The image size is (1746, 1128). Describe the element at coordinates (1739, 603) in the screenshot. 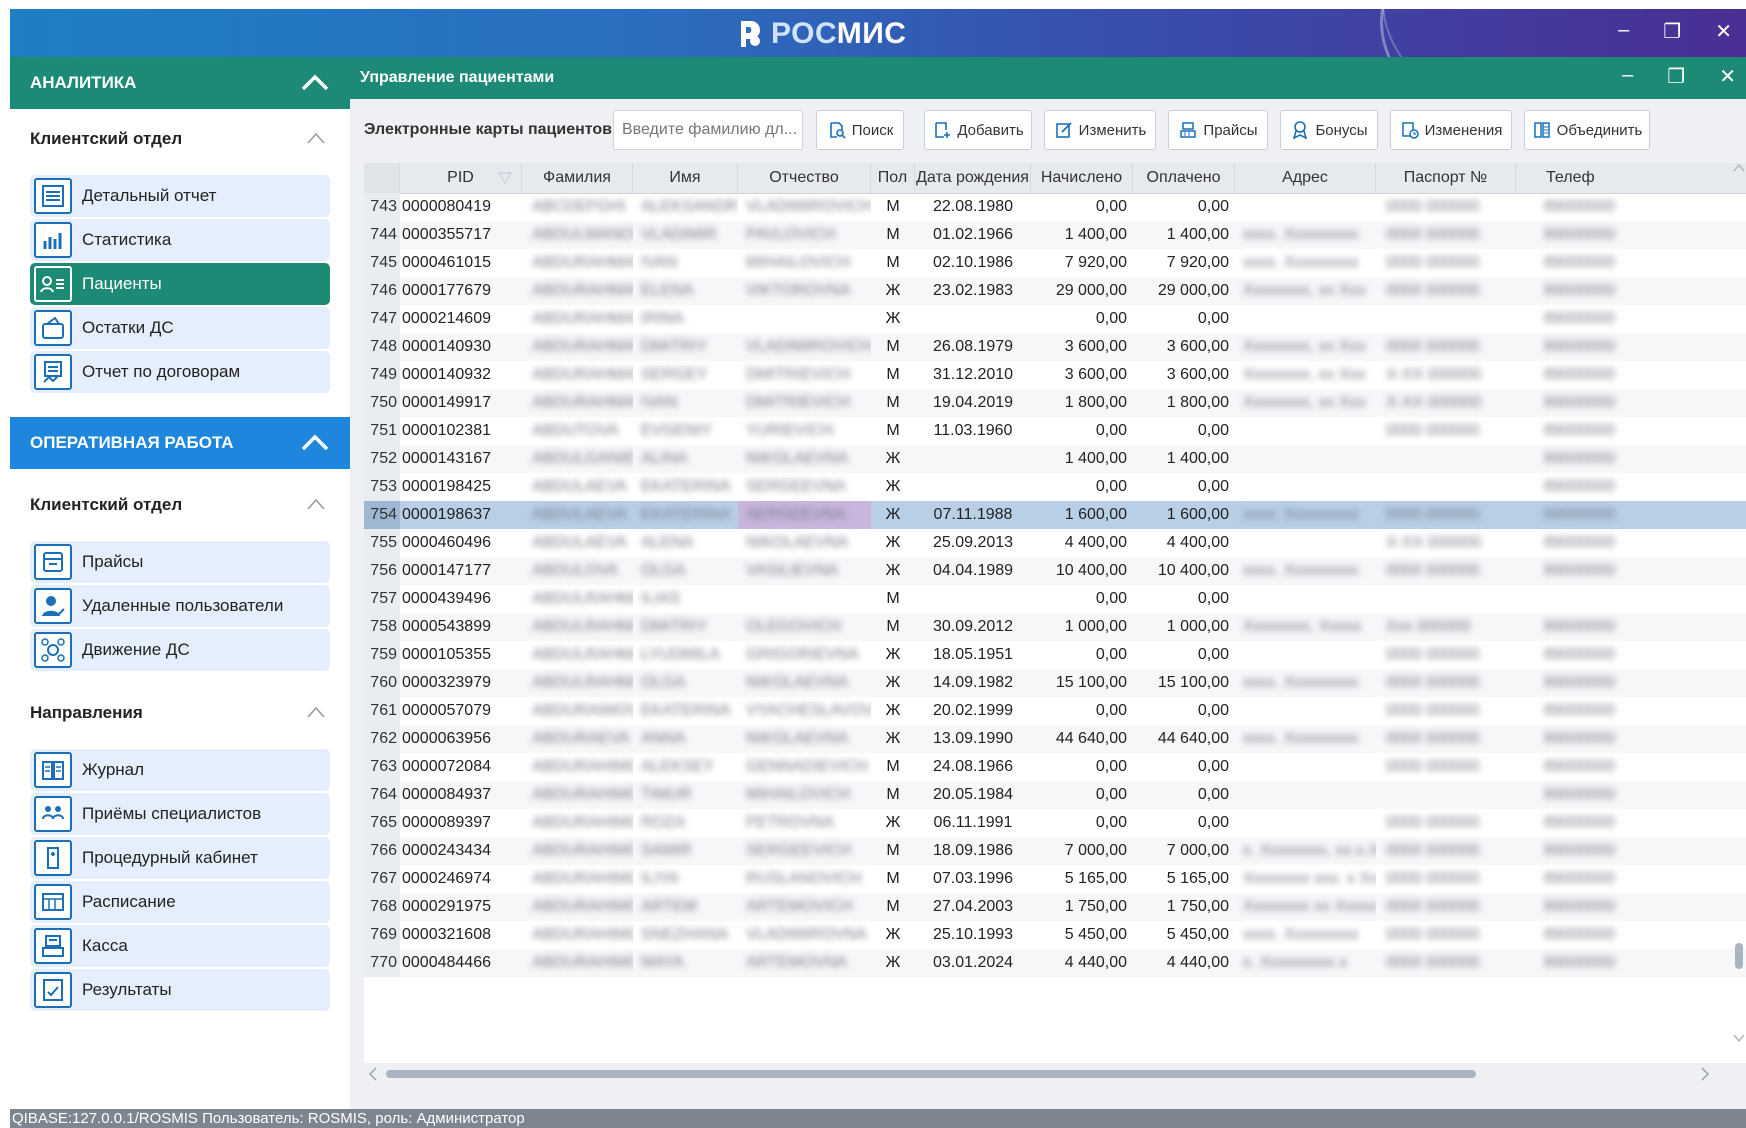

I see `vertical-scrollbar` at that location.